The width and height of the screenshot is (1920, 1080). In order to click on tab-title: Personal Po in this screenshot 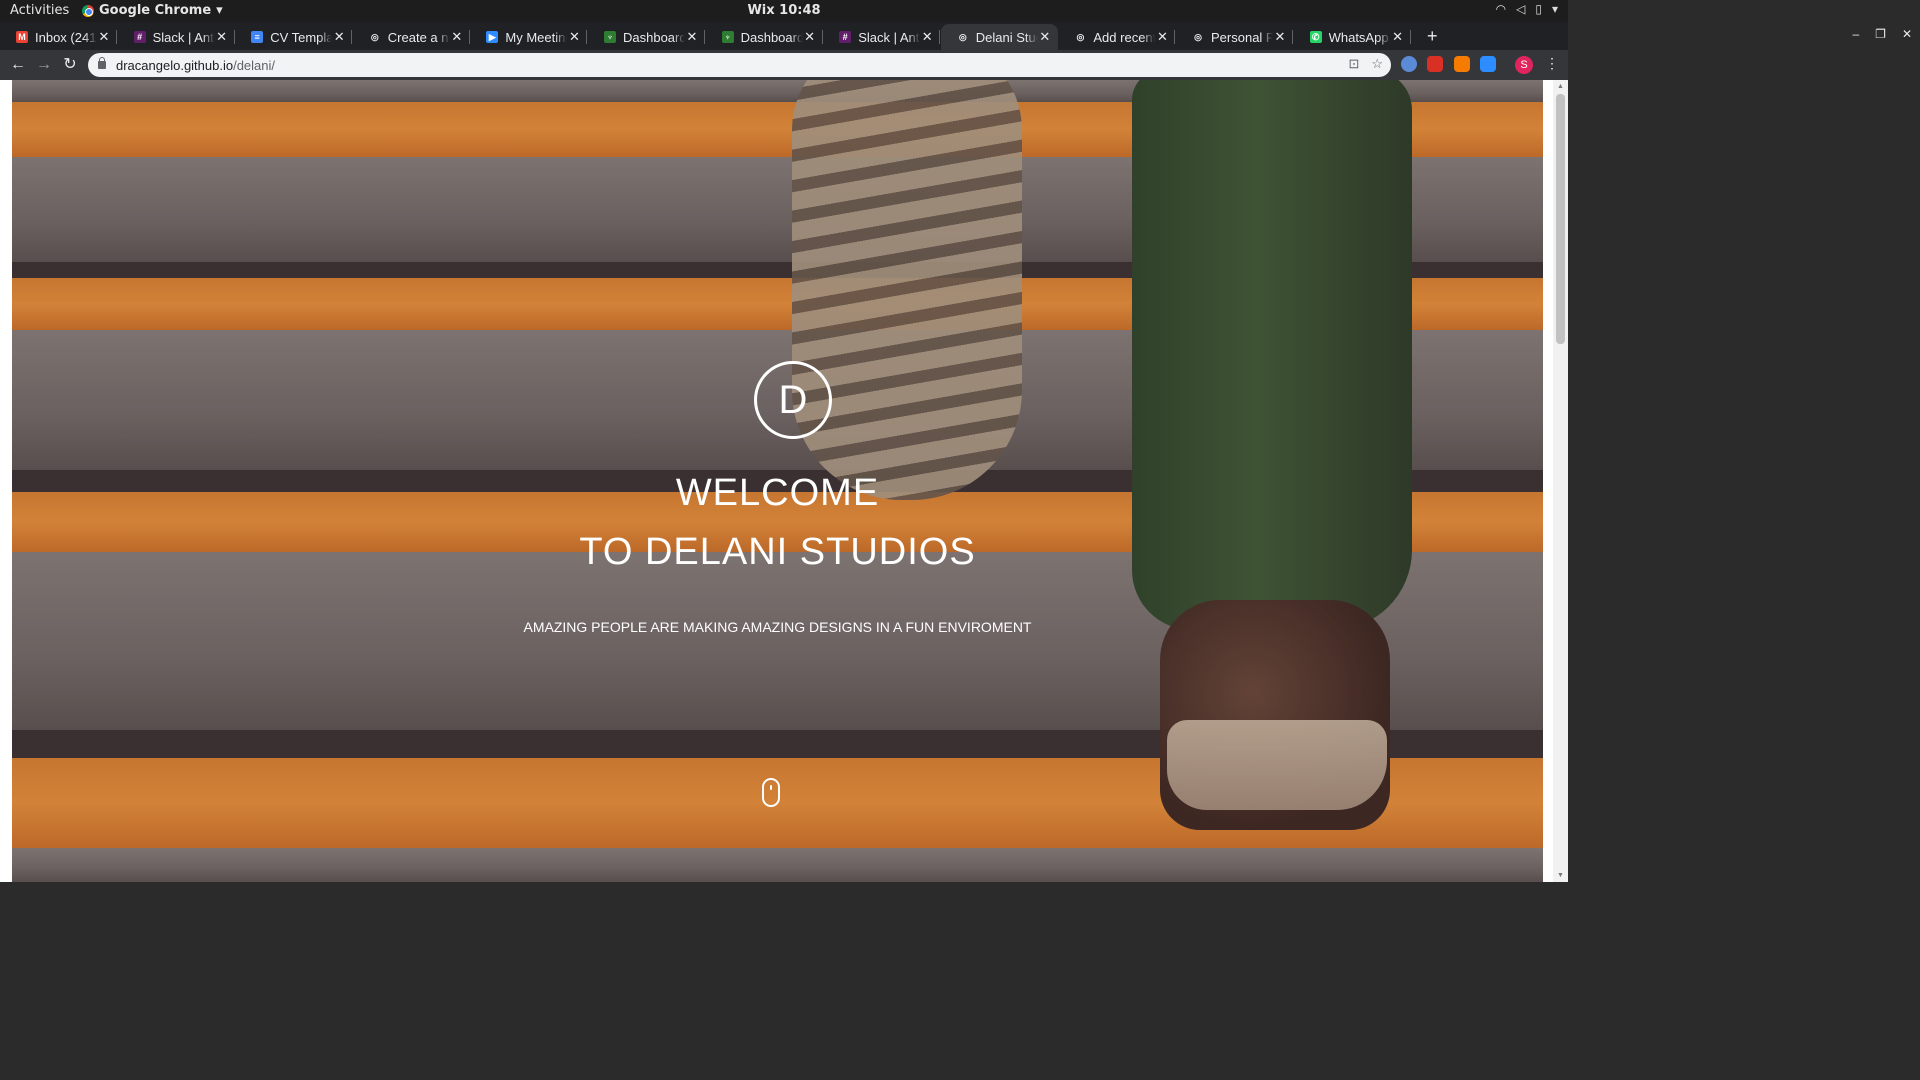, I will do `click(1242, 37)`.